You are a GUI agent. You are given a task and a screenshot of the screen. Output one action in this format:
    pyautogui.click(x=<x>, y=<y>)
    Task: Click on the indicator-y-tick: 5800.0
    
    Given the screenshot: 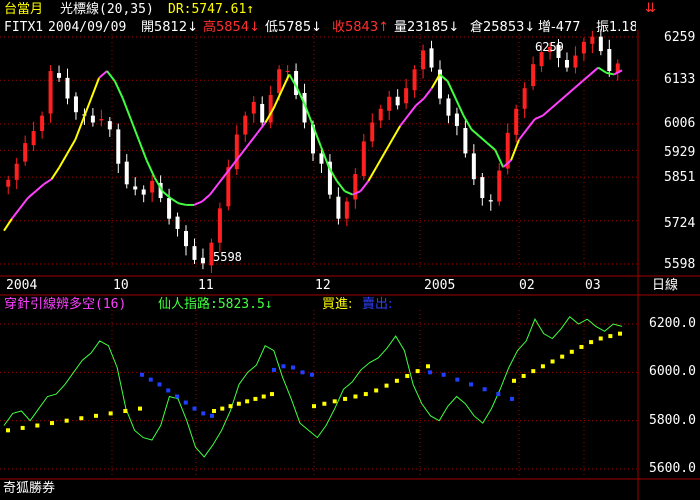 What is the action you would take?
    pyautogui.click(x=672, y=420)
    